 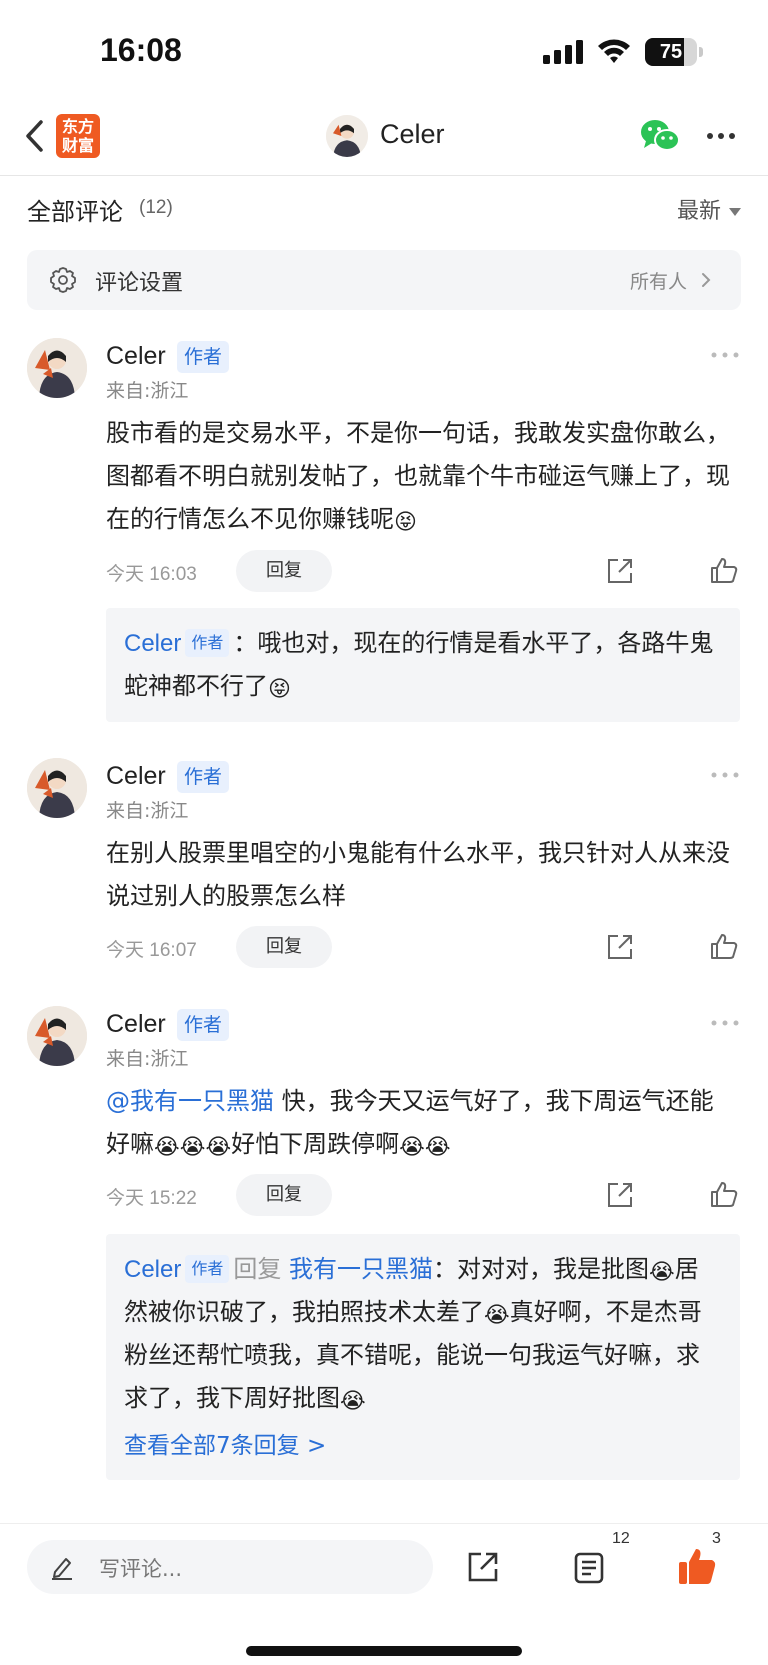 What do you see at coordinates (34, 136) in the screenshot?
I see `back-arrow-icon` at bounding box center [34, 136].